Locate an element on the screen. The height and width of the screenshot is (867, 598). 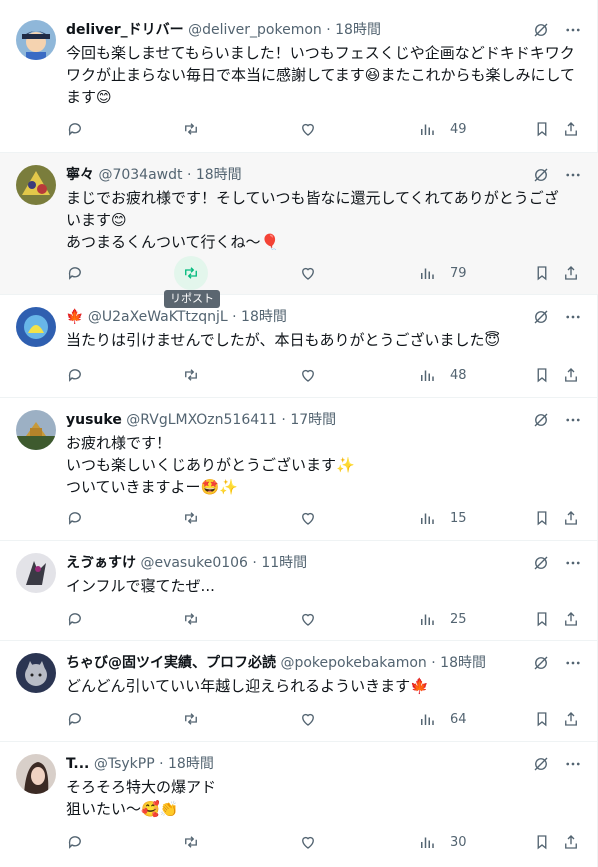
views-button: 25 is located at coordinates (438, 619).